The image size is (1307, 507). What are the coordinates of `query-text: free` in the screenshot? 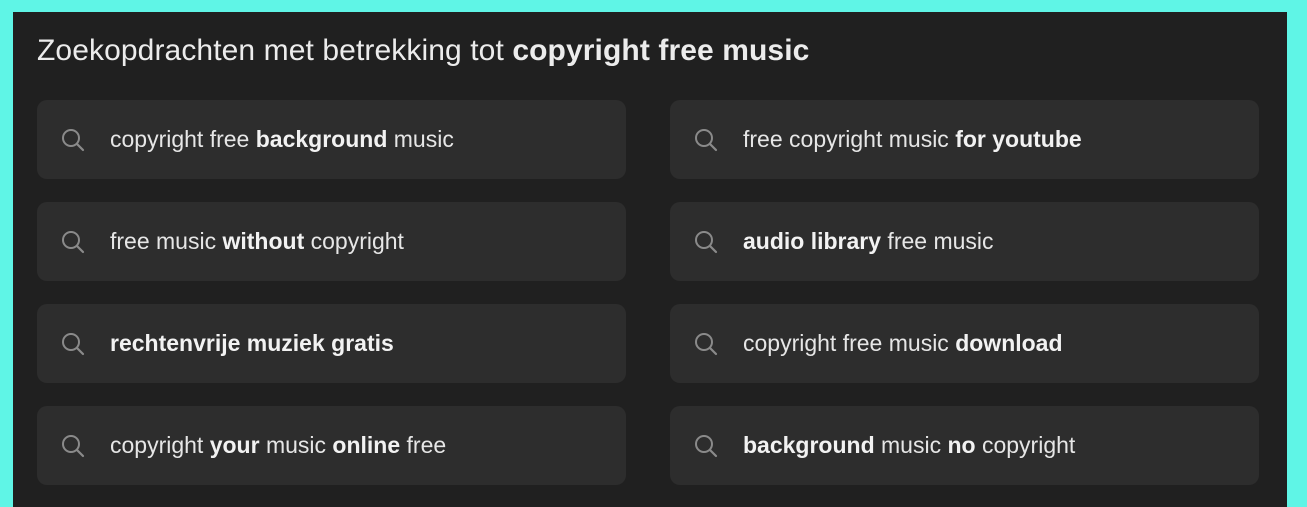 It's located at (423, 445).